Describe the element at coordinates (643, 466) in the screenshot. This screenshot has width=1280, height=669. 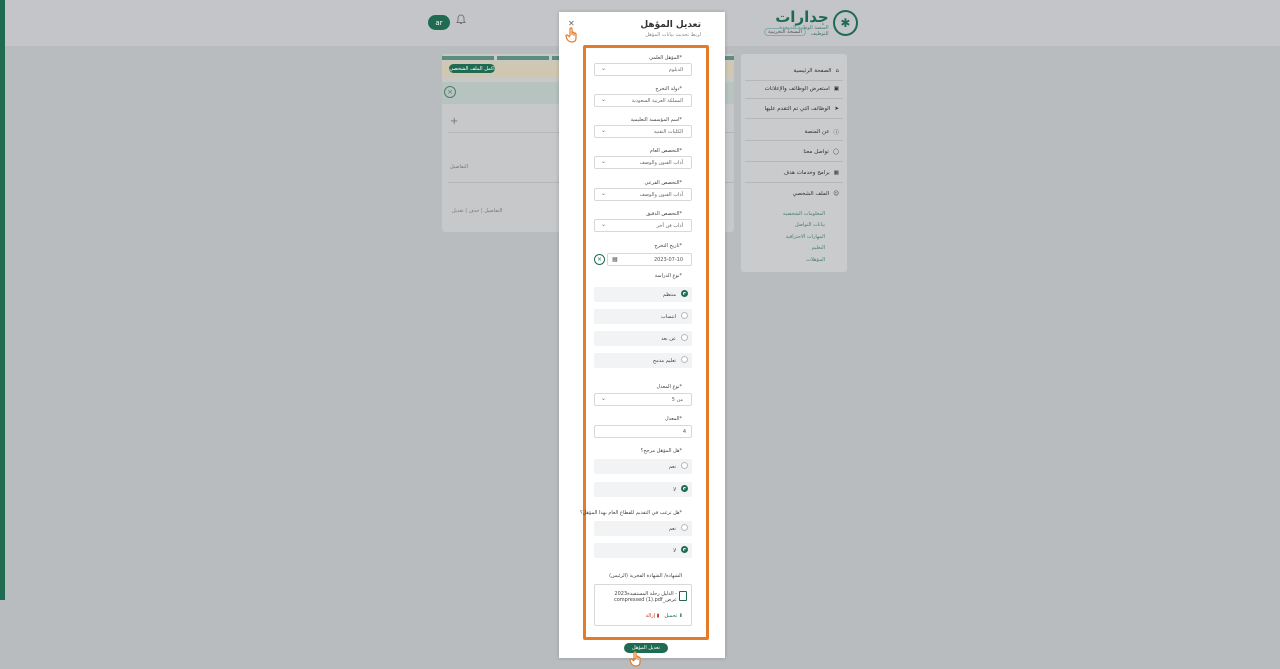
I see `verified-option-yes: نعم` at that location.